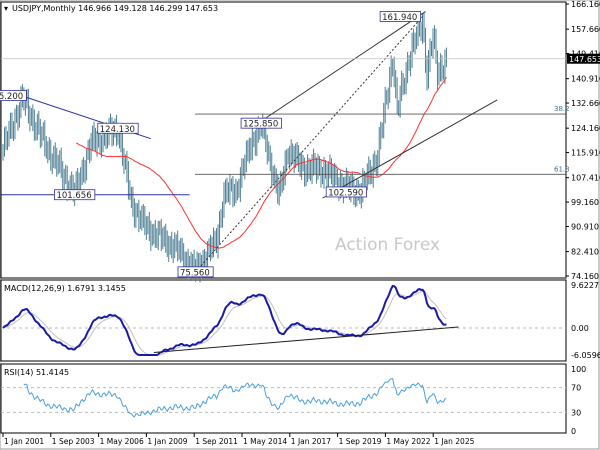  Describe the element at coordinates (73, 196) in the screenshot. I see `price-label: 101.656` at that location.